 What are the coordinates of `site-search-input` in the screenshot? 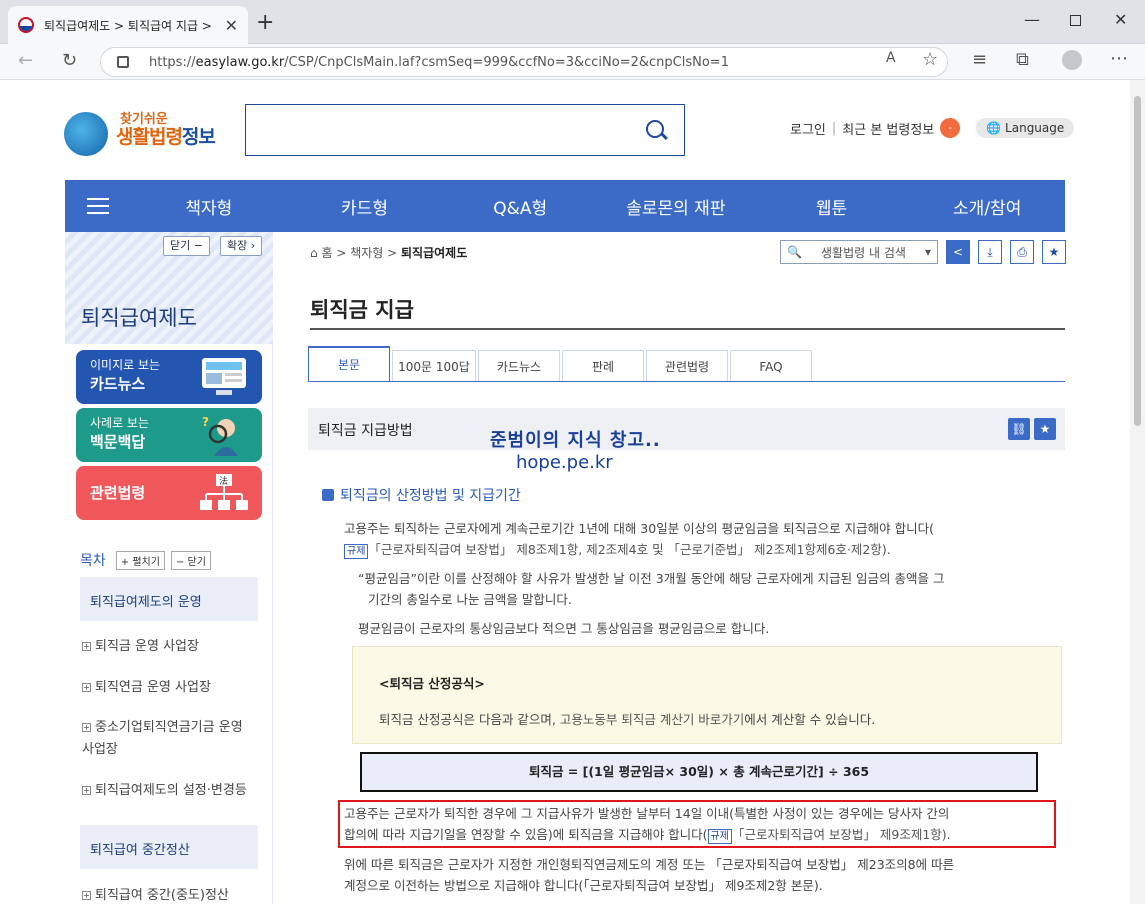 It's located at (465, 130).